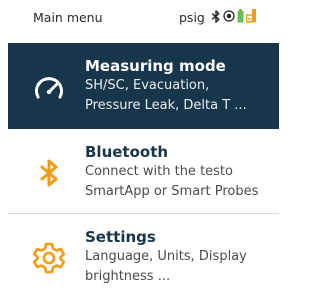  What do you see at coordinates (251, 16) in the screenshot?
I see `probe-icon` at bounding box center [251, 16].